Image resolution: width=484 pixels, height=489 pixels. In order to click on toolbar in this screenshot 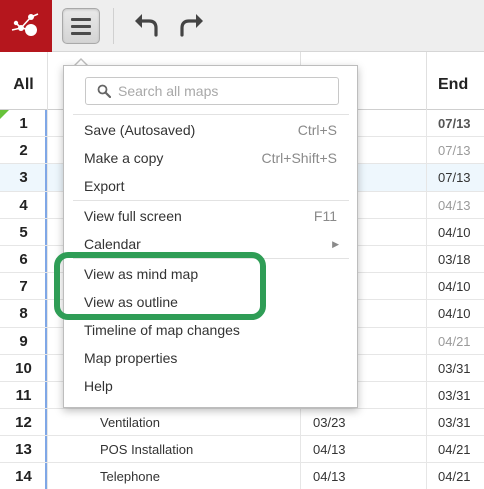, I will do `click(242, 26)`.